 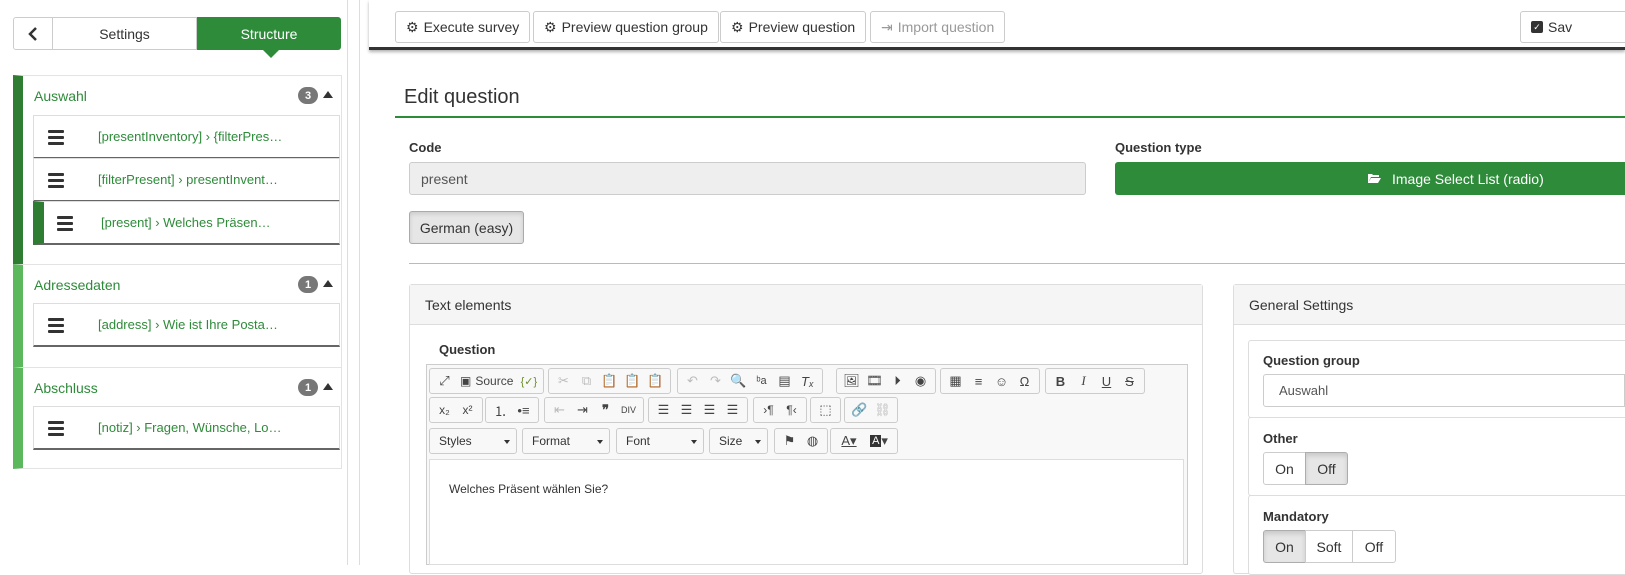 I want to click on play-icon: ⏵, so click(x=897, y=381).